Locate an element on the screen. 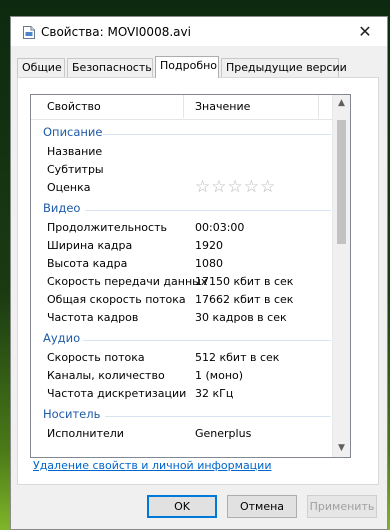 This screenshot has height=530, width=390. property-name: Общая скорость потока is located at coordinates (116, 299).